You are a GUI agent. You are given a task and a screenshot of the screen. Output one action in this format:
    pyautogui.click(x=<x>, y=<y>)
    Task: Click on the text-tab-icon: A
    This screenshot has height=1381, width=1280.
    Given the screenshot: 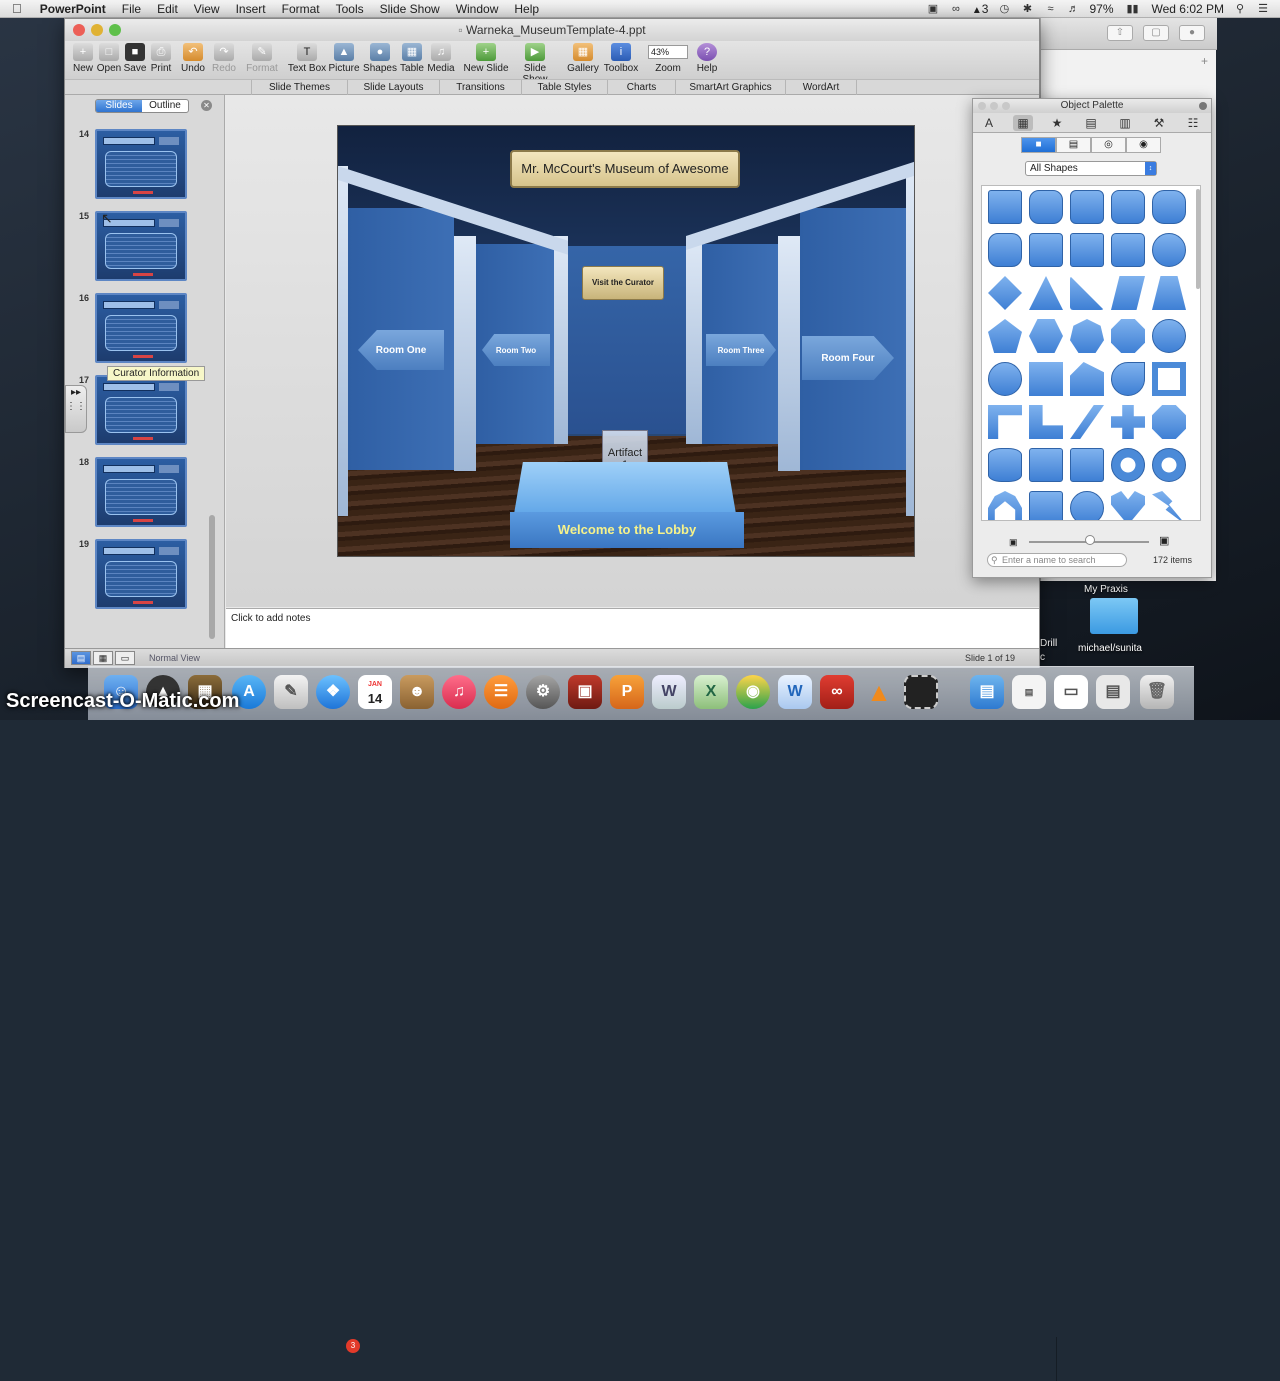 What is the action you would take?
    pyautogui.click(x=989, y=123)
    